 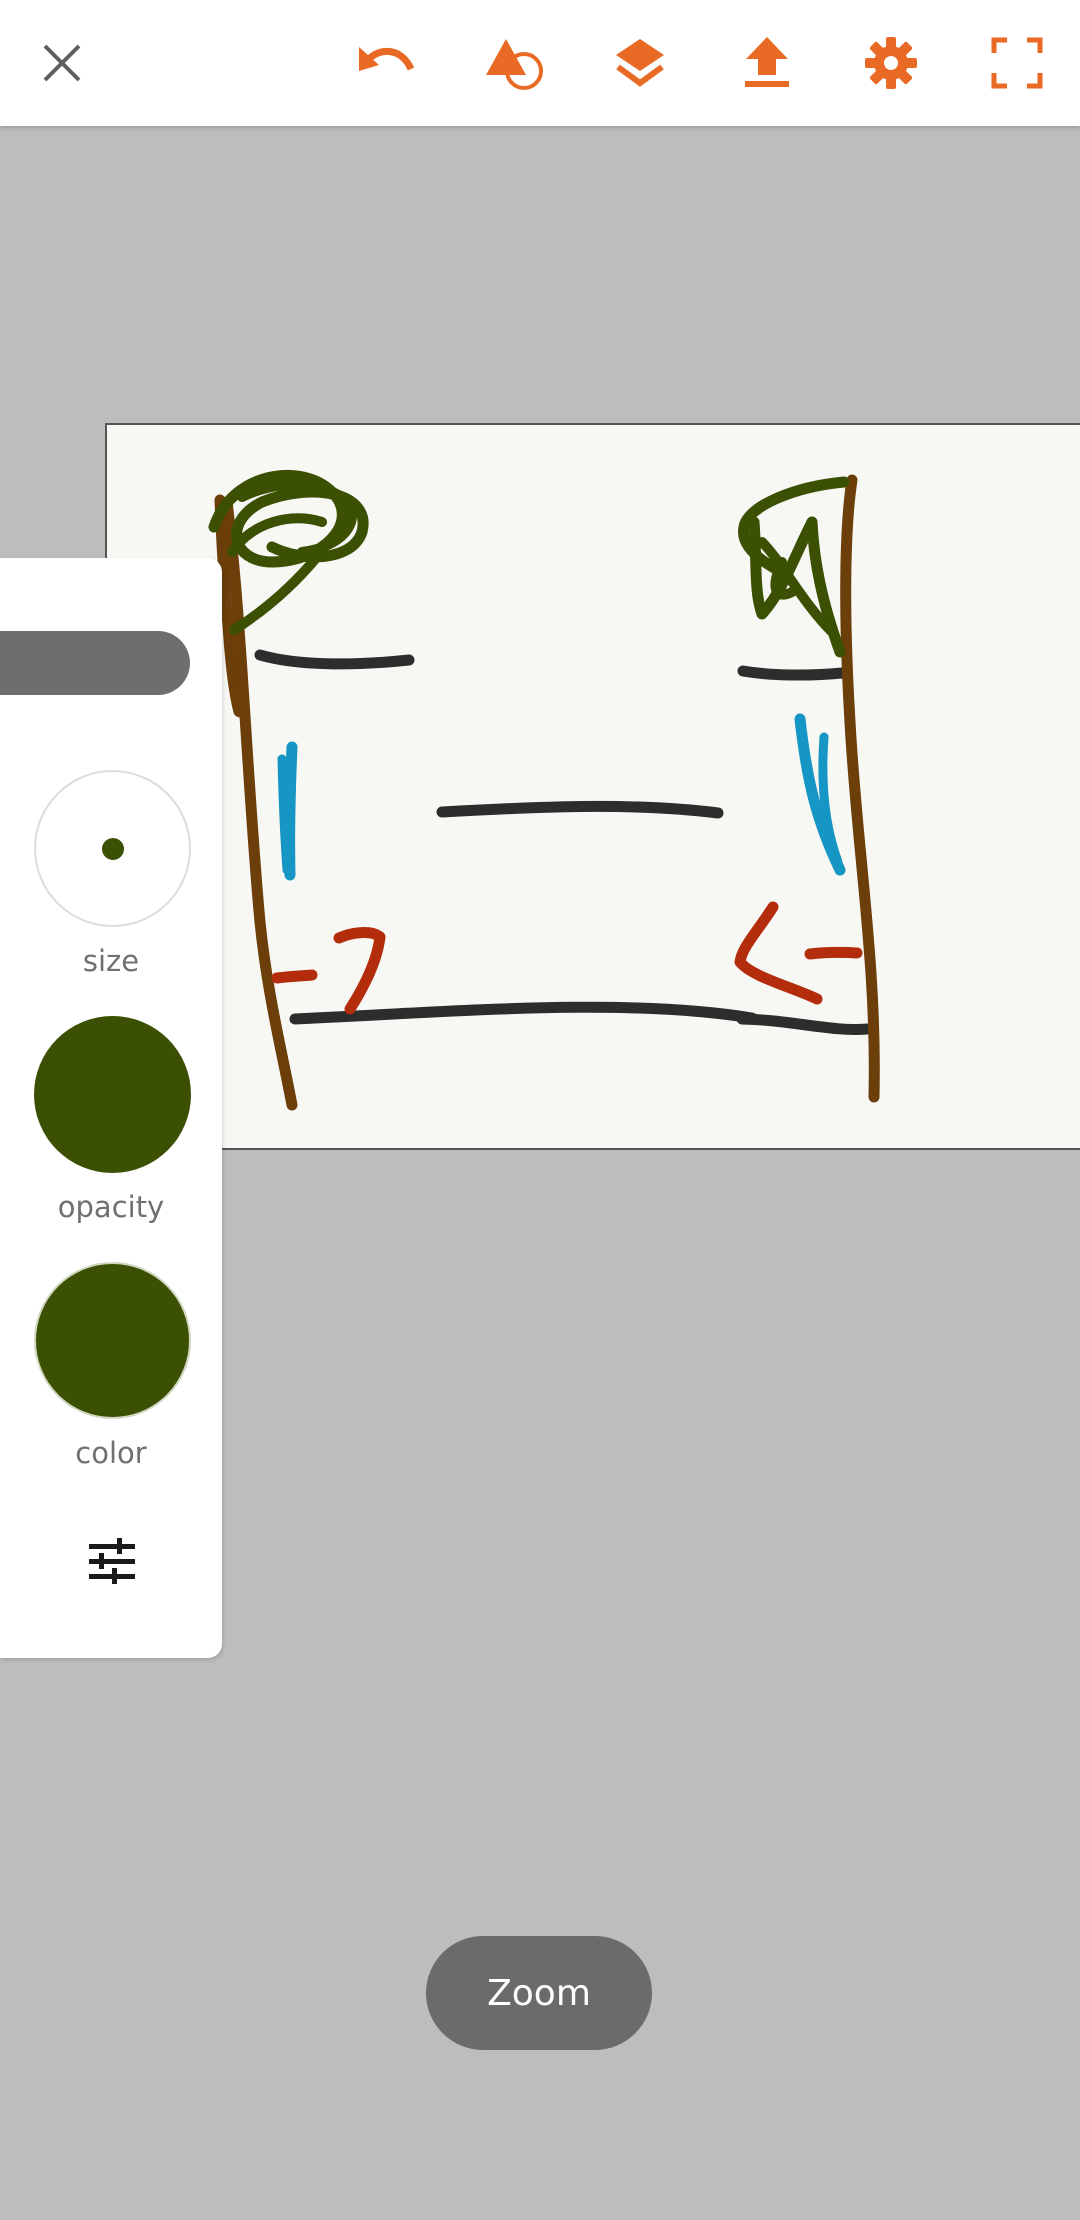 What do you see at coordinates (111, 1207) in the screenshot?
I see `opacity-label: opacity` at bounding box center [111, 1207].